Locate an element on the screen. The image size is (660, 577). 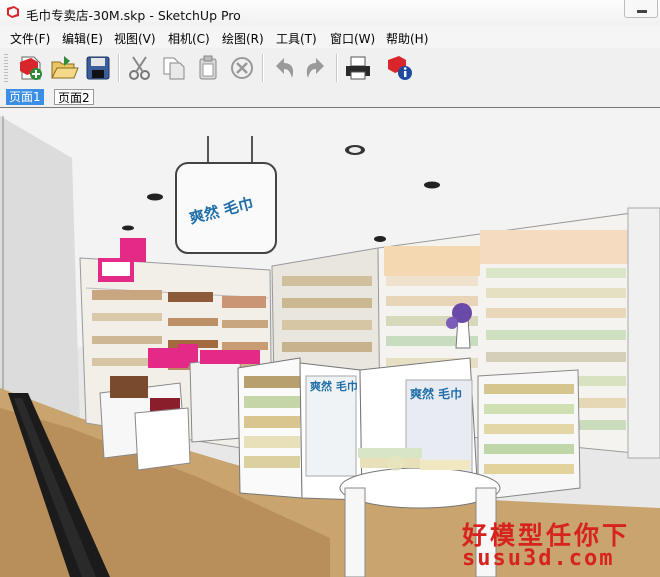
menu-draw: 绘图(R) is located at coordinates (243, 38).